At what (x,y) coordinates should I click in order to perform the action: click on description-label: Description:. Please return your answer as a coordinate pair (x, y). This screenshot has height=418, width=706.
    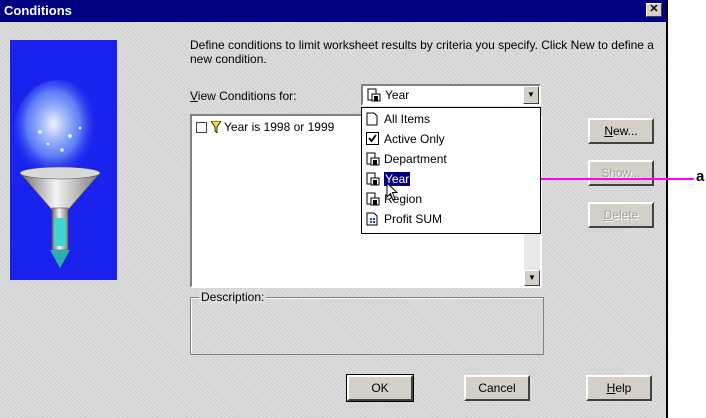
    Looking at the image, I should click on (233, 297).